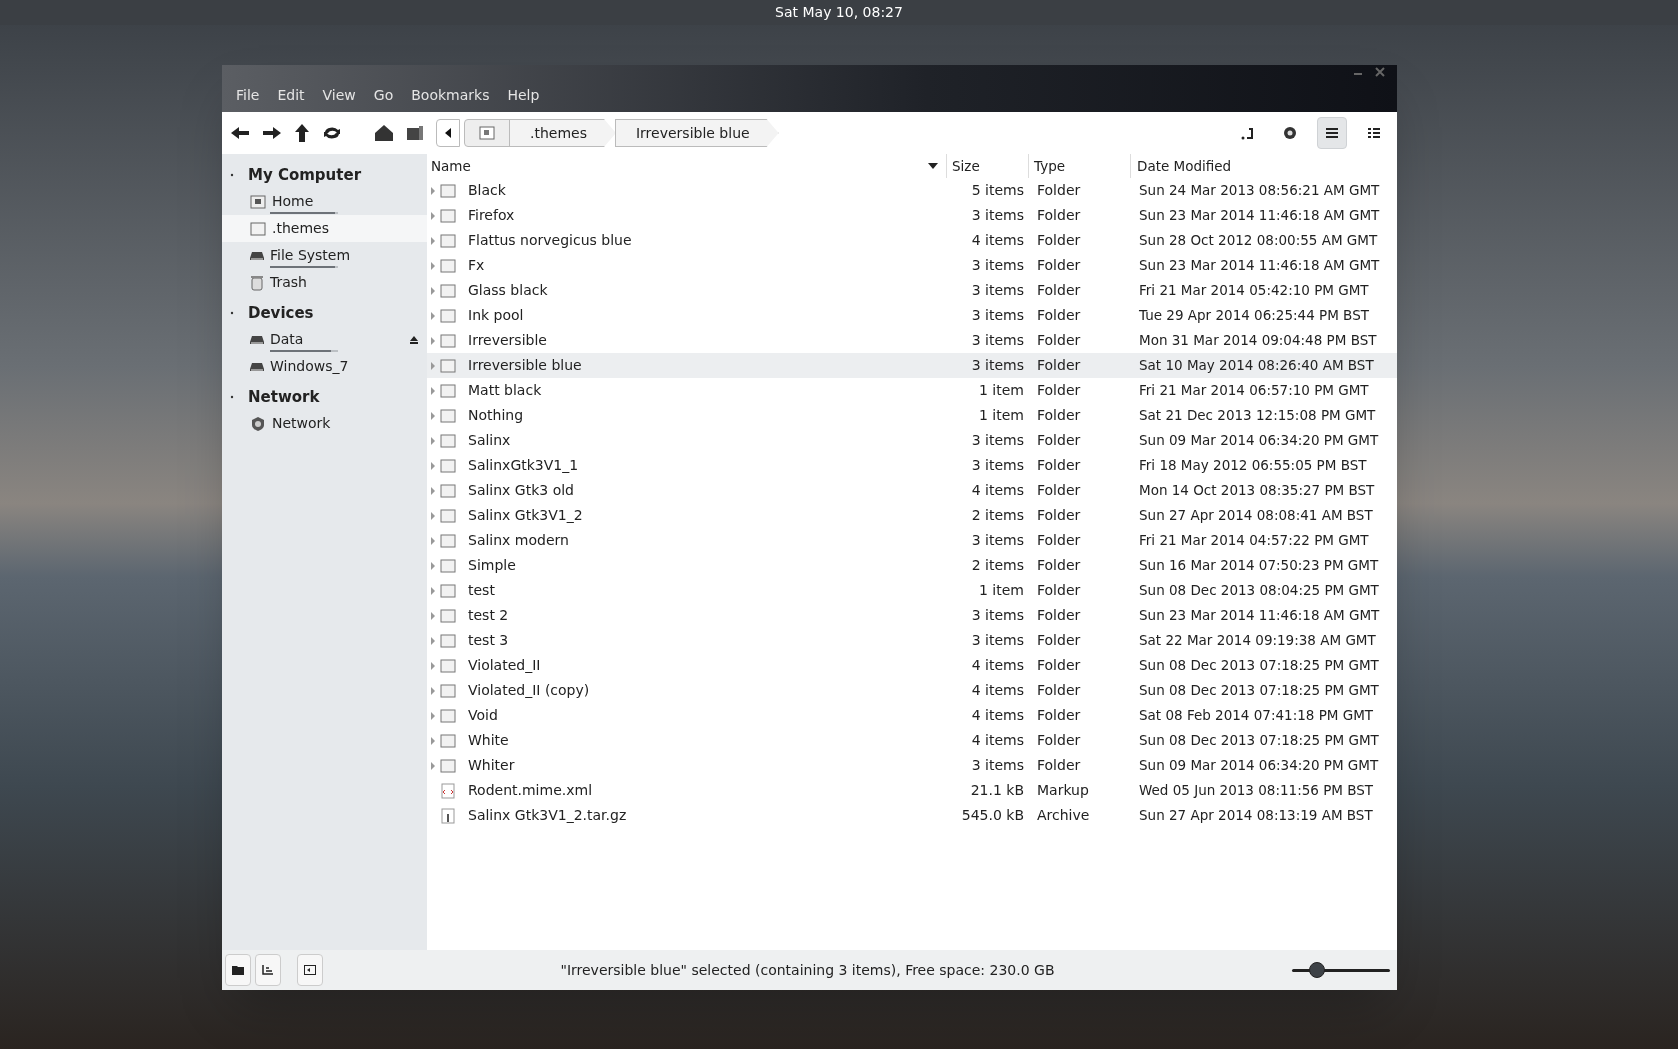 The height and width of the screenshot is (1049, 1678). Describe the element at coordinates (1341, 970) in the screenshot. I see `zoom-slider` at that location.